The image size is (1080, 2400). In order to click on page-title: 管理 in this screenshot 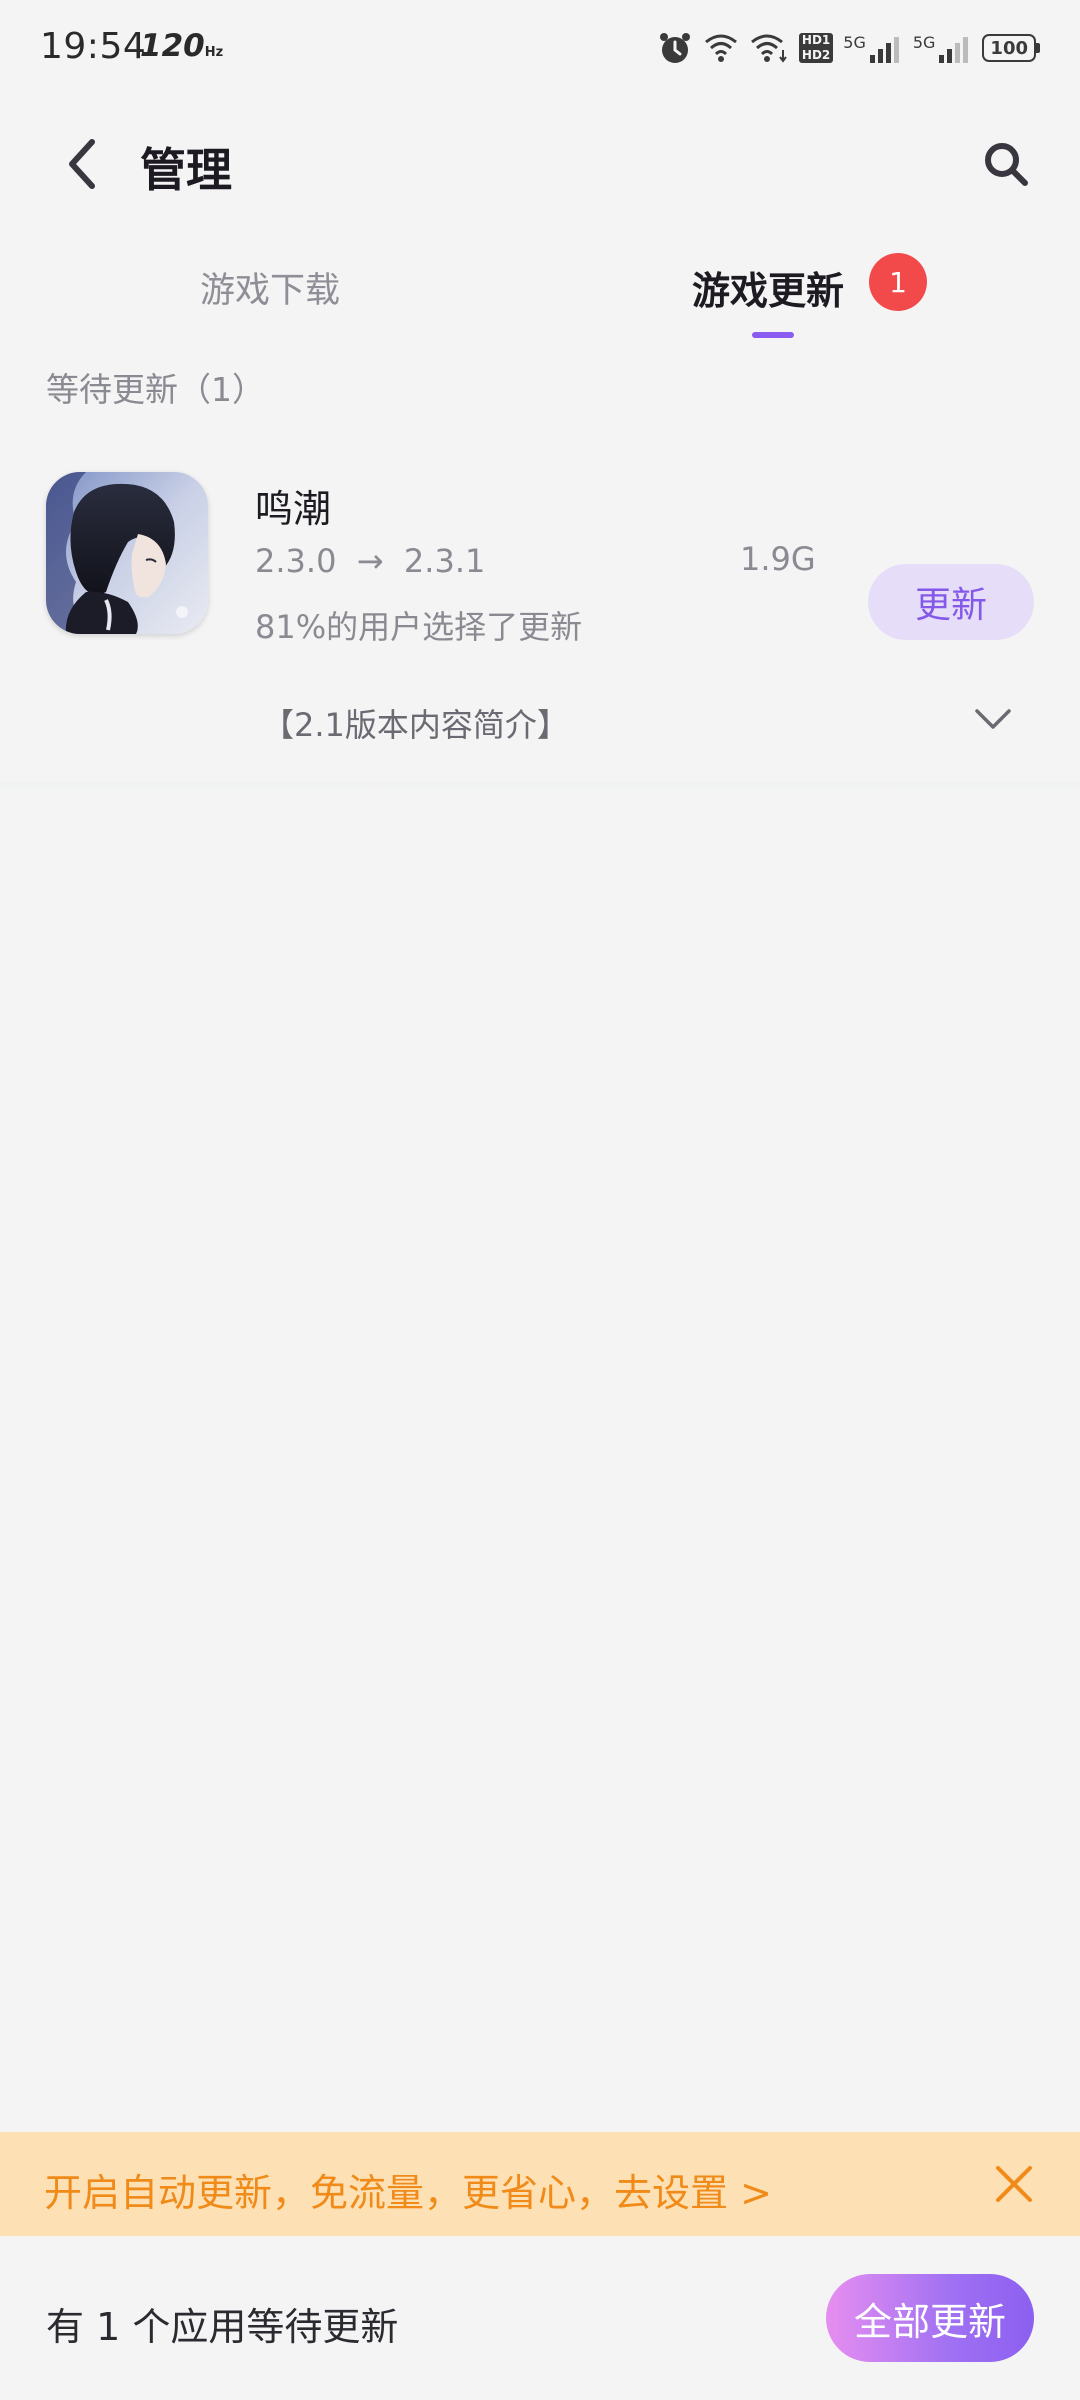, I will do `click(186, 170)`.